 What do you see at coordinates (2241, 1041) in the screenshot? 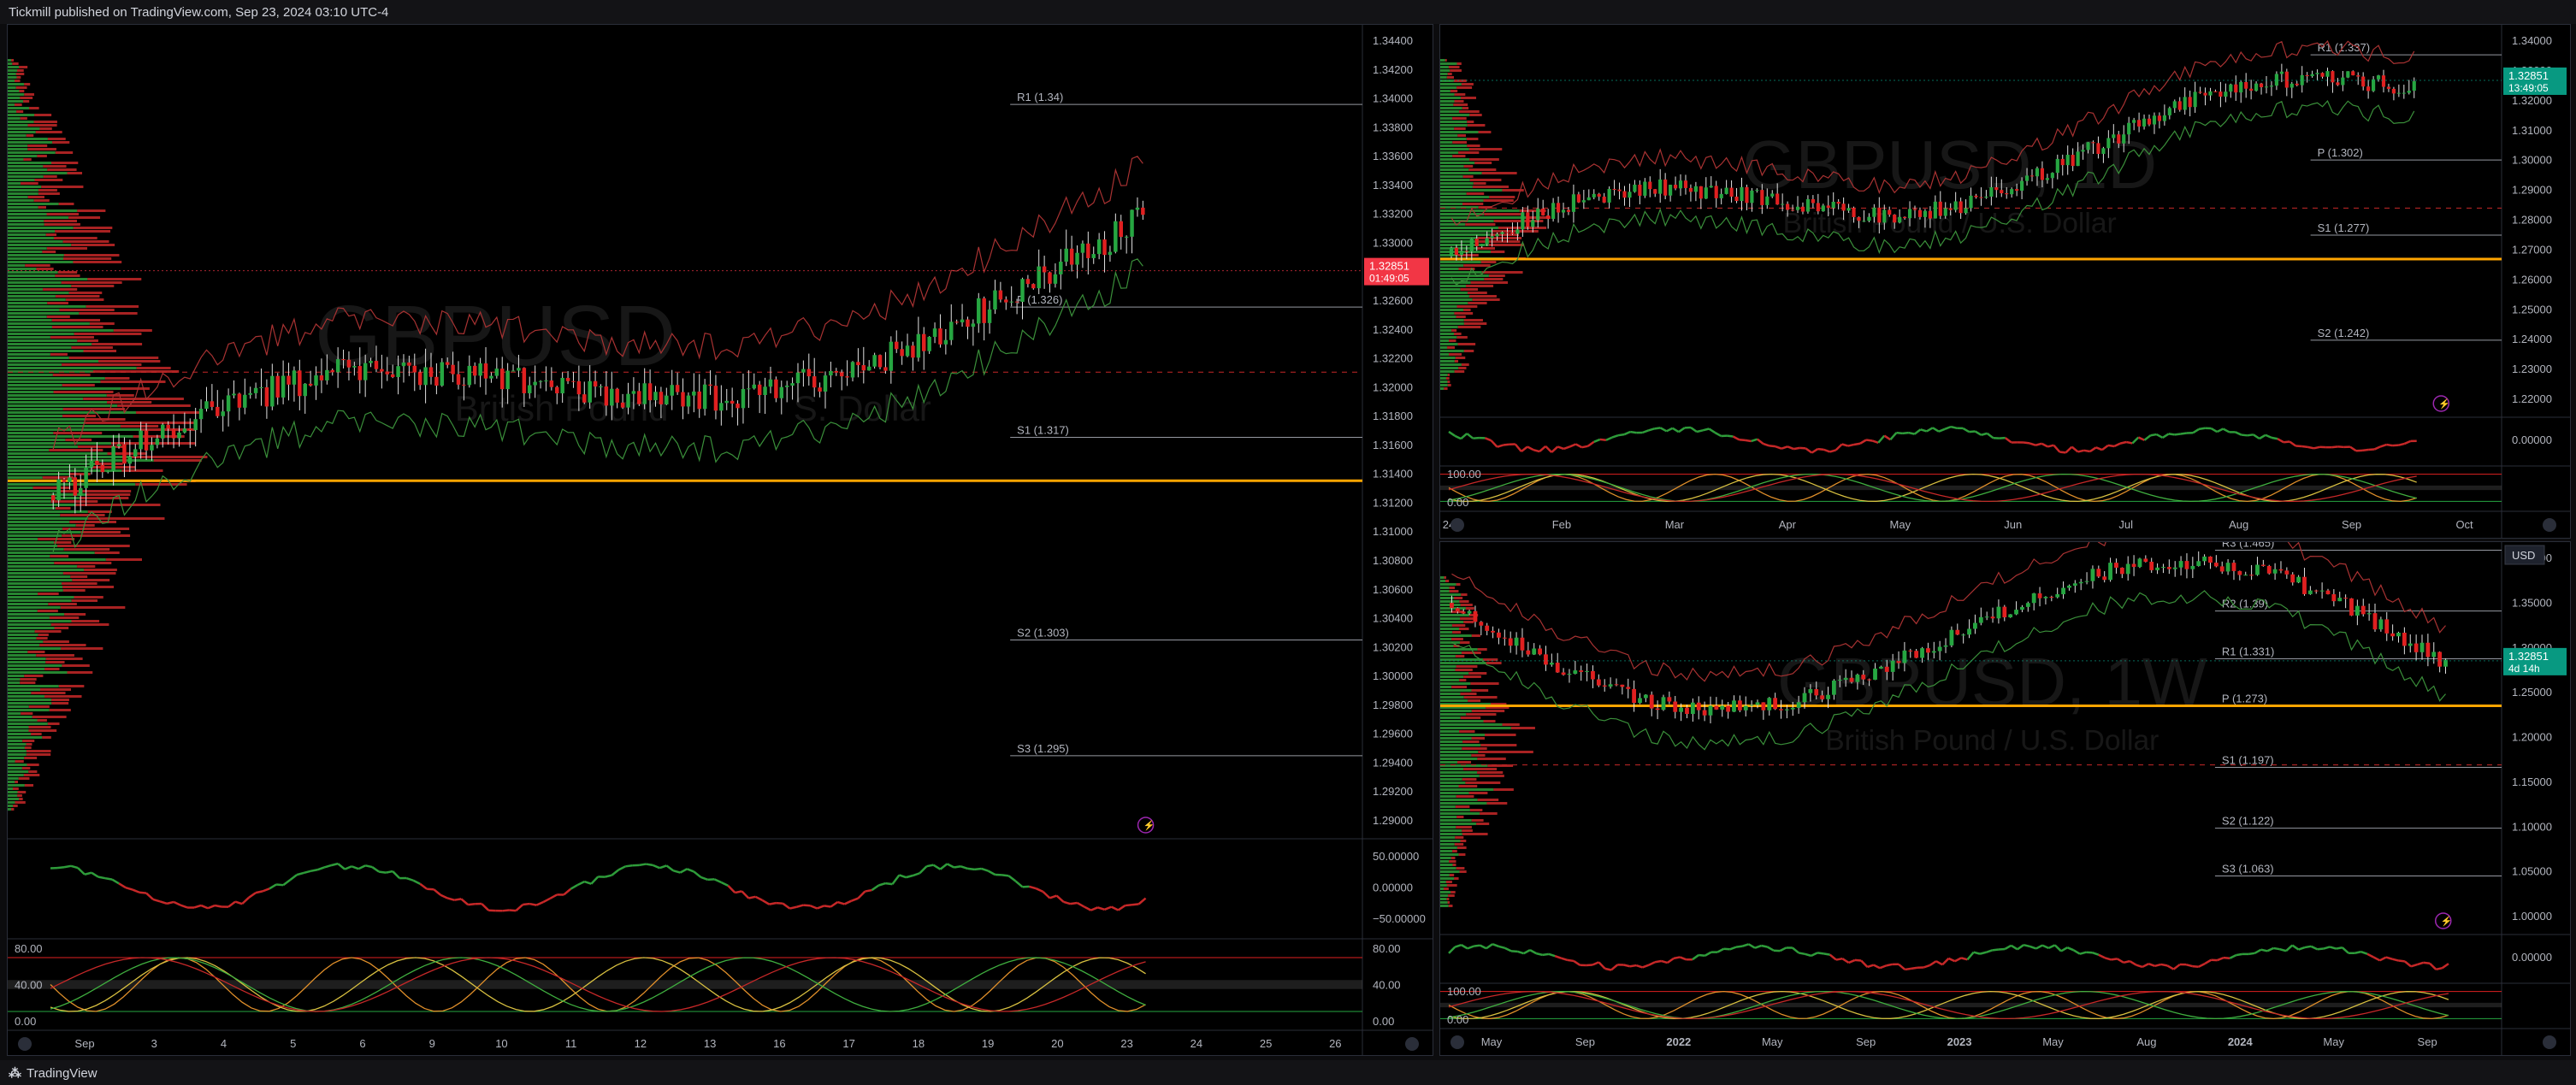
I see `time-axis-label: 2024` at bounding box center [2241, 1041].